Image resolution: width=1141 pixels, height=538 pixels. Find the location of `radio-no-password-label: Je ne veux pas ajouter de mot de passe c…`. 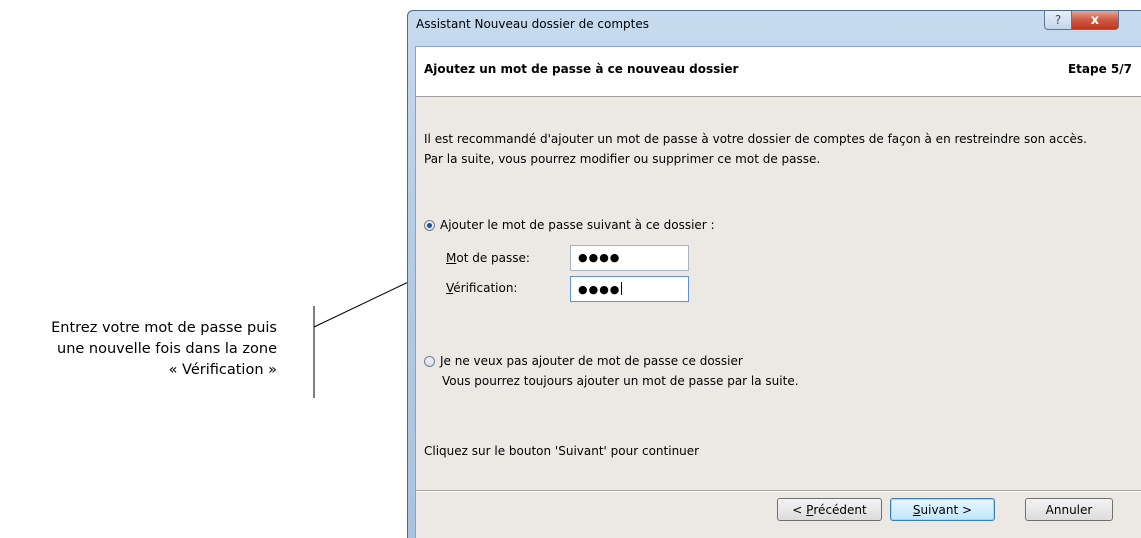

radio-no-password-label: Je ne veux pas ajouter de mot de passe c… is located at coordinates (591, 361).